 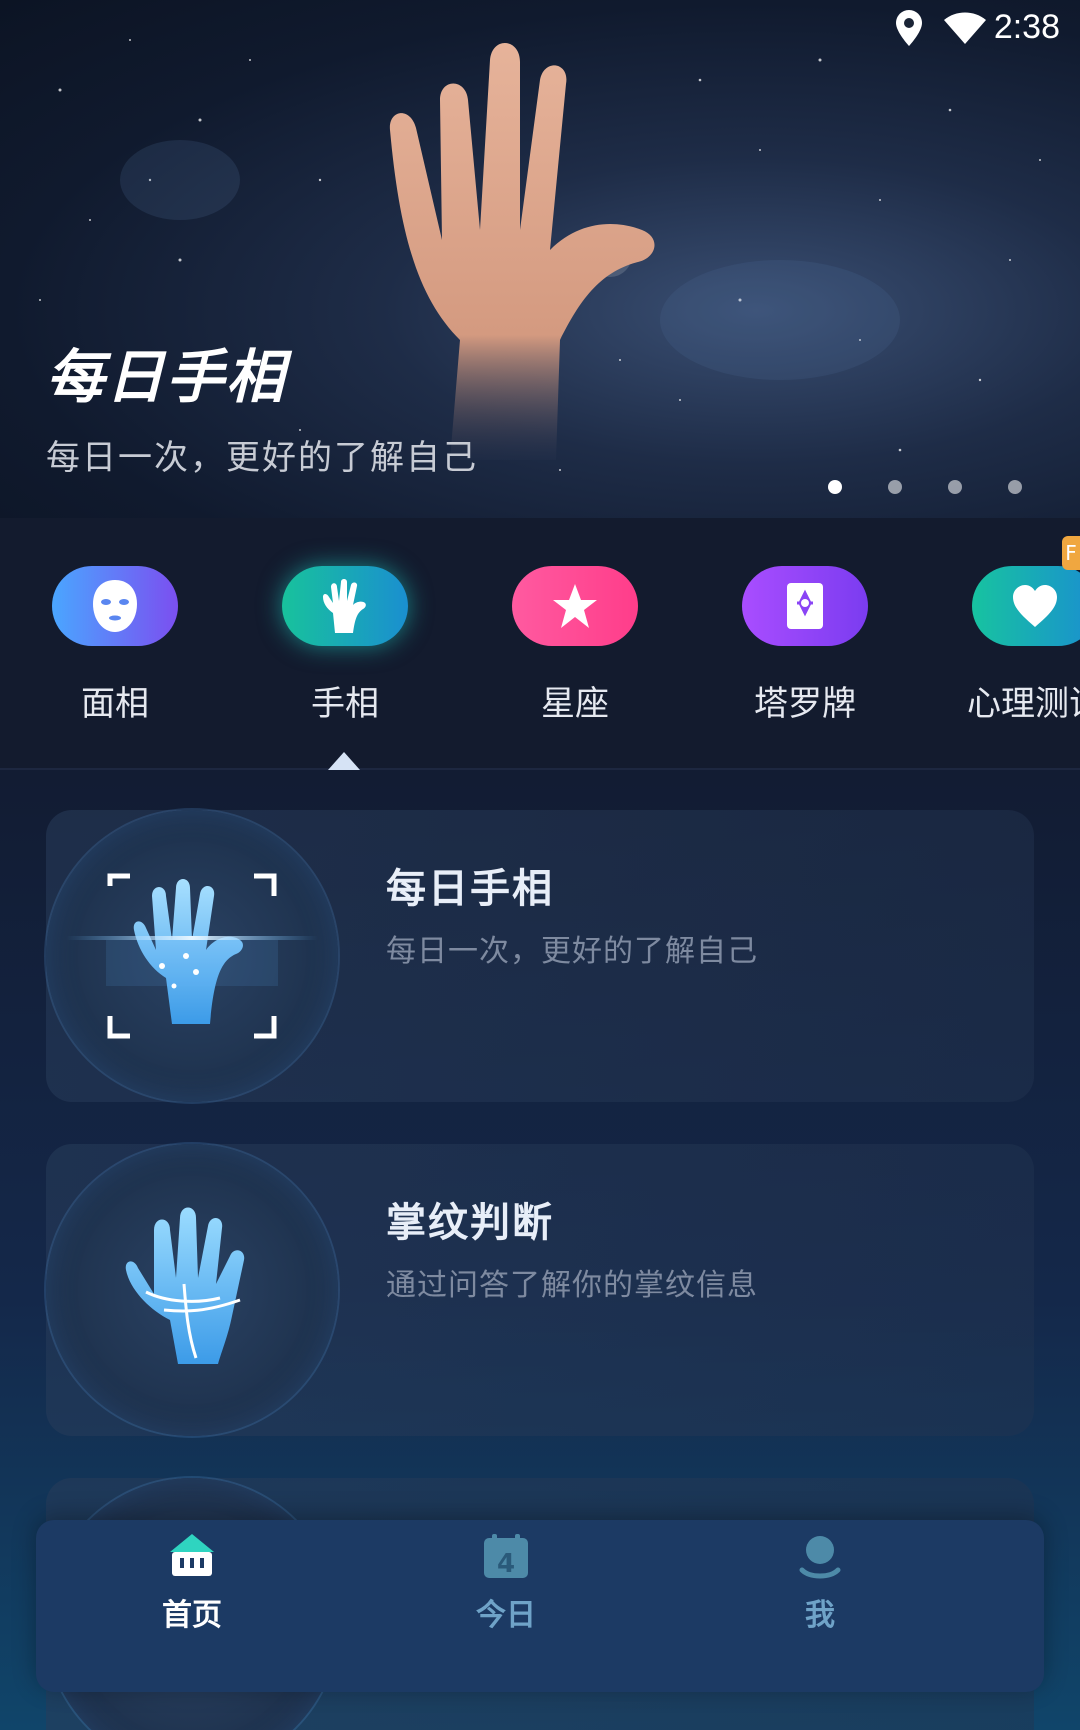 I want to click on star-icon, so click(x=575, y=606).